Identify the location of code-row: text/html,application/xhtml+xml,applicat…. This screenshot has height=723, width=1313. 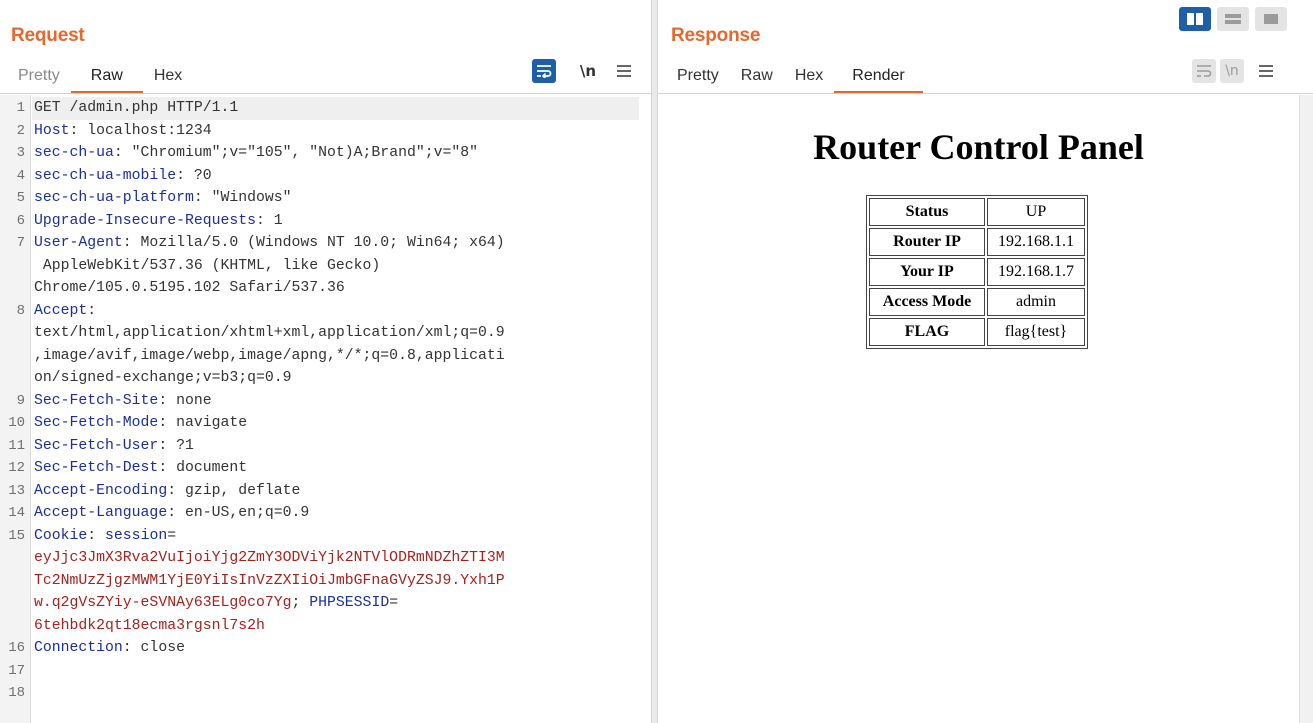
(325, 333).